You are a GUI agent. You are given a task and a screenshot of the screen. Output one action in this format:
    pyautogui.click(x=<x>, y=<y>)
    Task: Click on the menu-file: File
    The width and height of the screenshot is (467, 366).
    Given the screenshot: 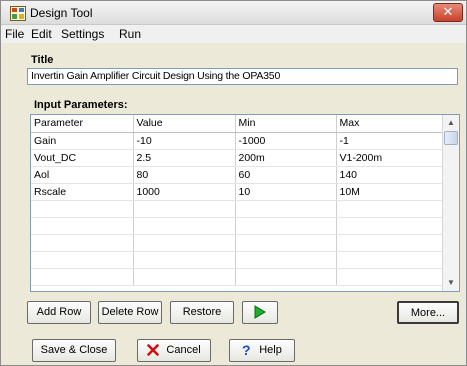 What is the action you would take?
    pyautogui.click(x=14, y=34)
    